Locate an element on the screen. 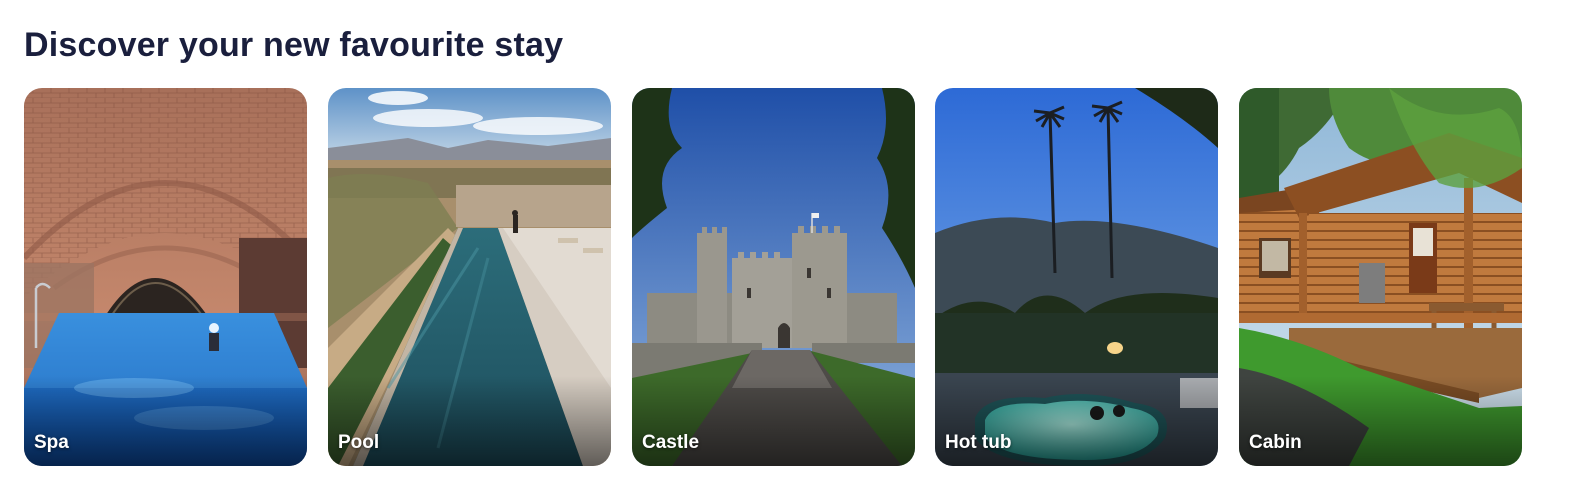 This screenshot has height=492, width=1570. stay-card-pool: Pool is located at coordinates (469, 277).